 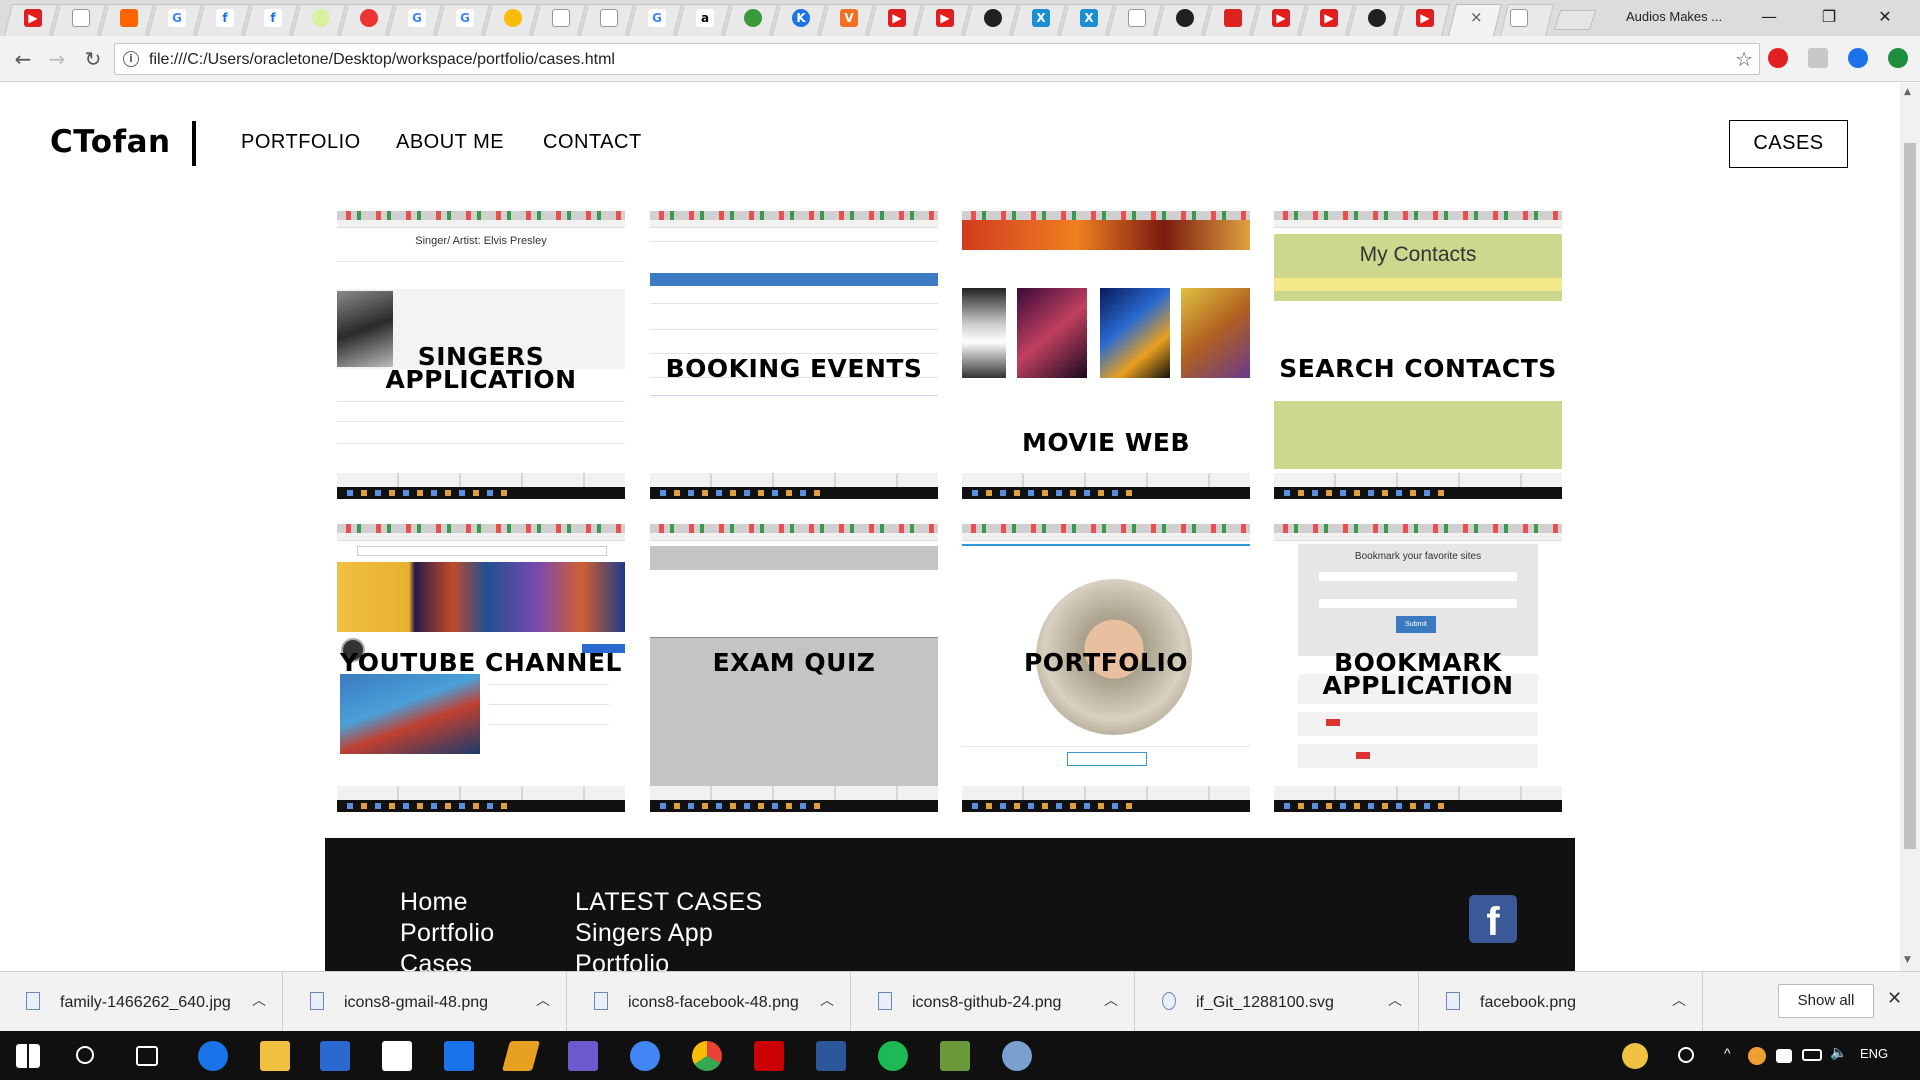 What do you see at coordinates (644, 933) in the screenshot?
I see `footer-latest-singers: Singers App` at bounding box center [644, 933].